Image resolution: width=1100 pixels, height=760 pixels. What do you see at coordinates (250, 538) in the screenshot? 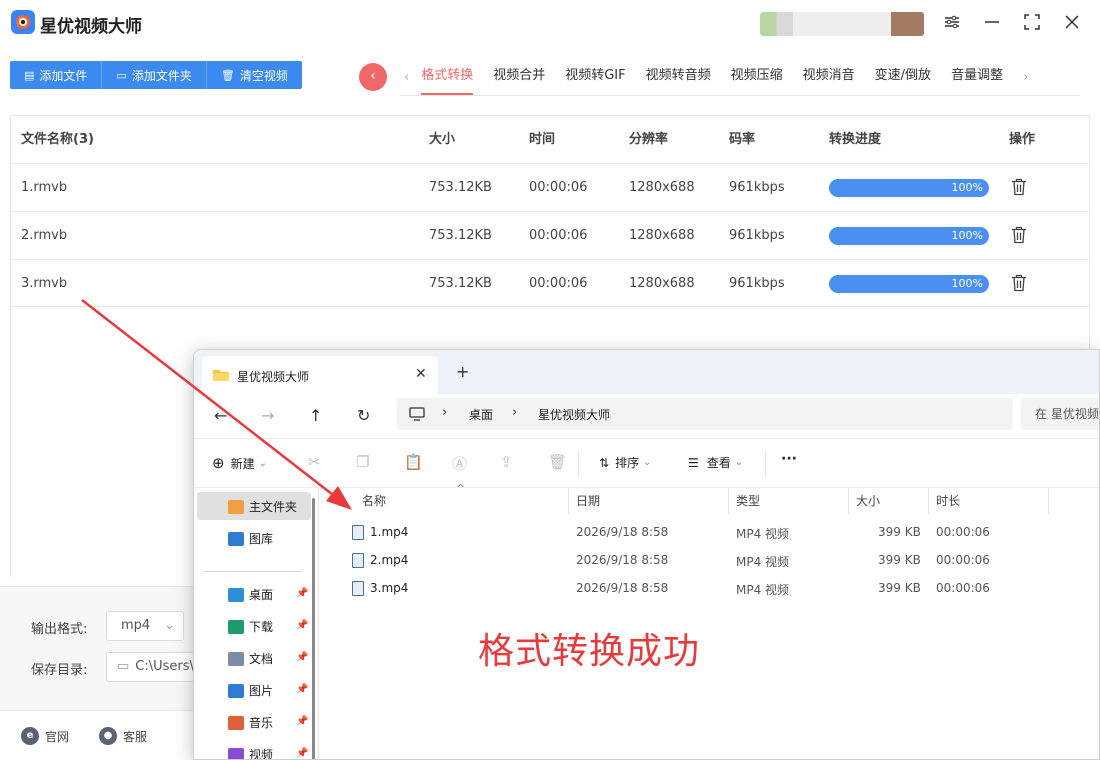
I see `nav-item-gallery: 图库` at bounding box center [250, 538].